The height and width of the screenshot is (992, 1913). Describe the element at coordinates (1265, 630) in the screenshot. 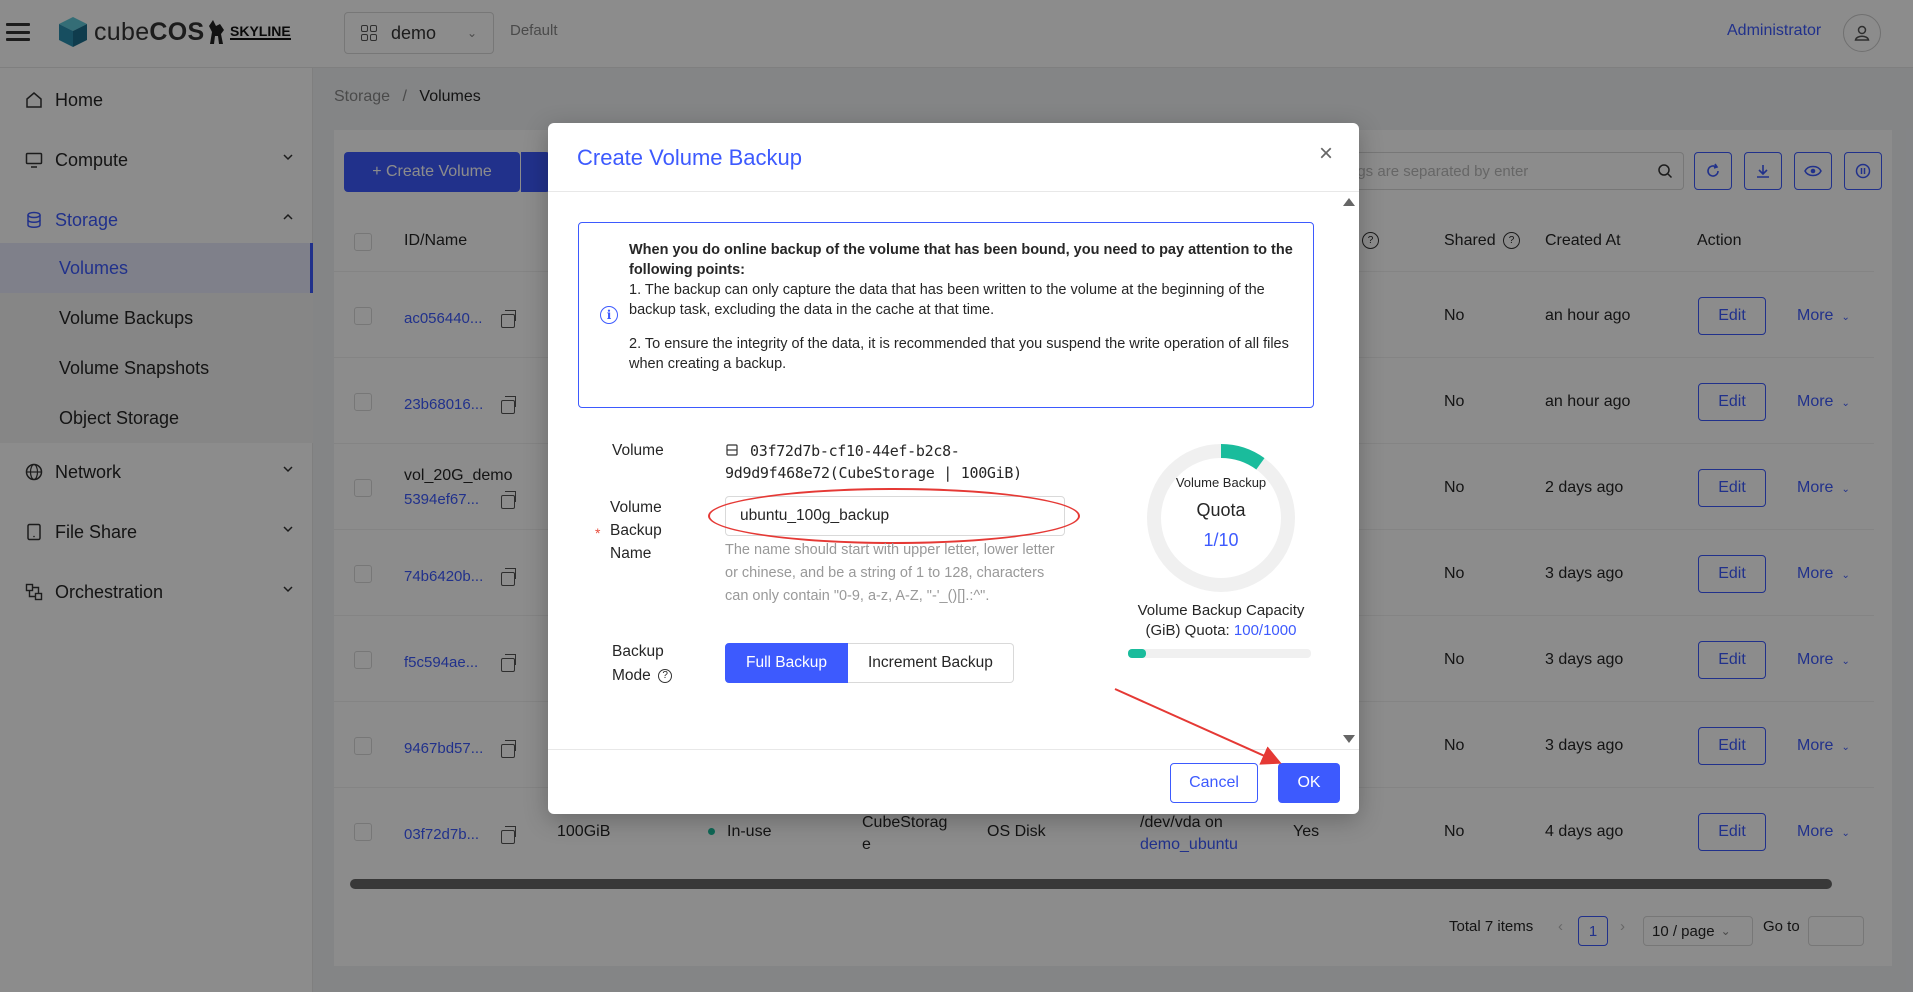

I see `capacity-quota-value: 100/1000` at that location.